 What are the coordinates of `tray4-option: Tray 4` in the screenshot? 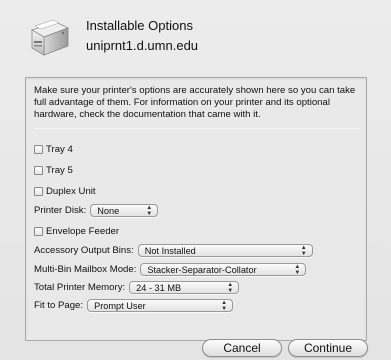 It's located at (53, 149).